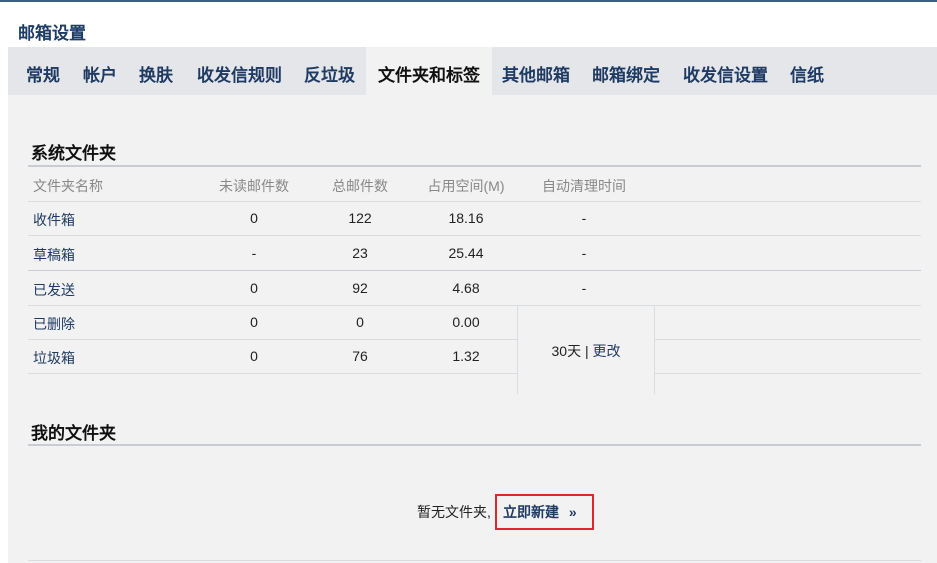 The image size is (937, 563). I want to click on header-space: 占用空间(M), so click(466, 186).